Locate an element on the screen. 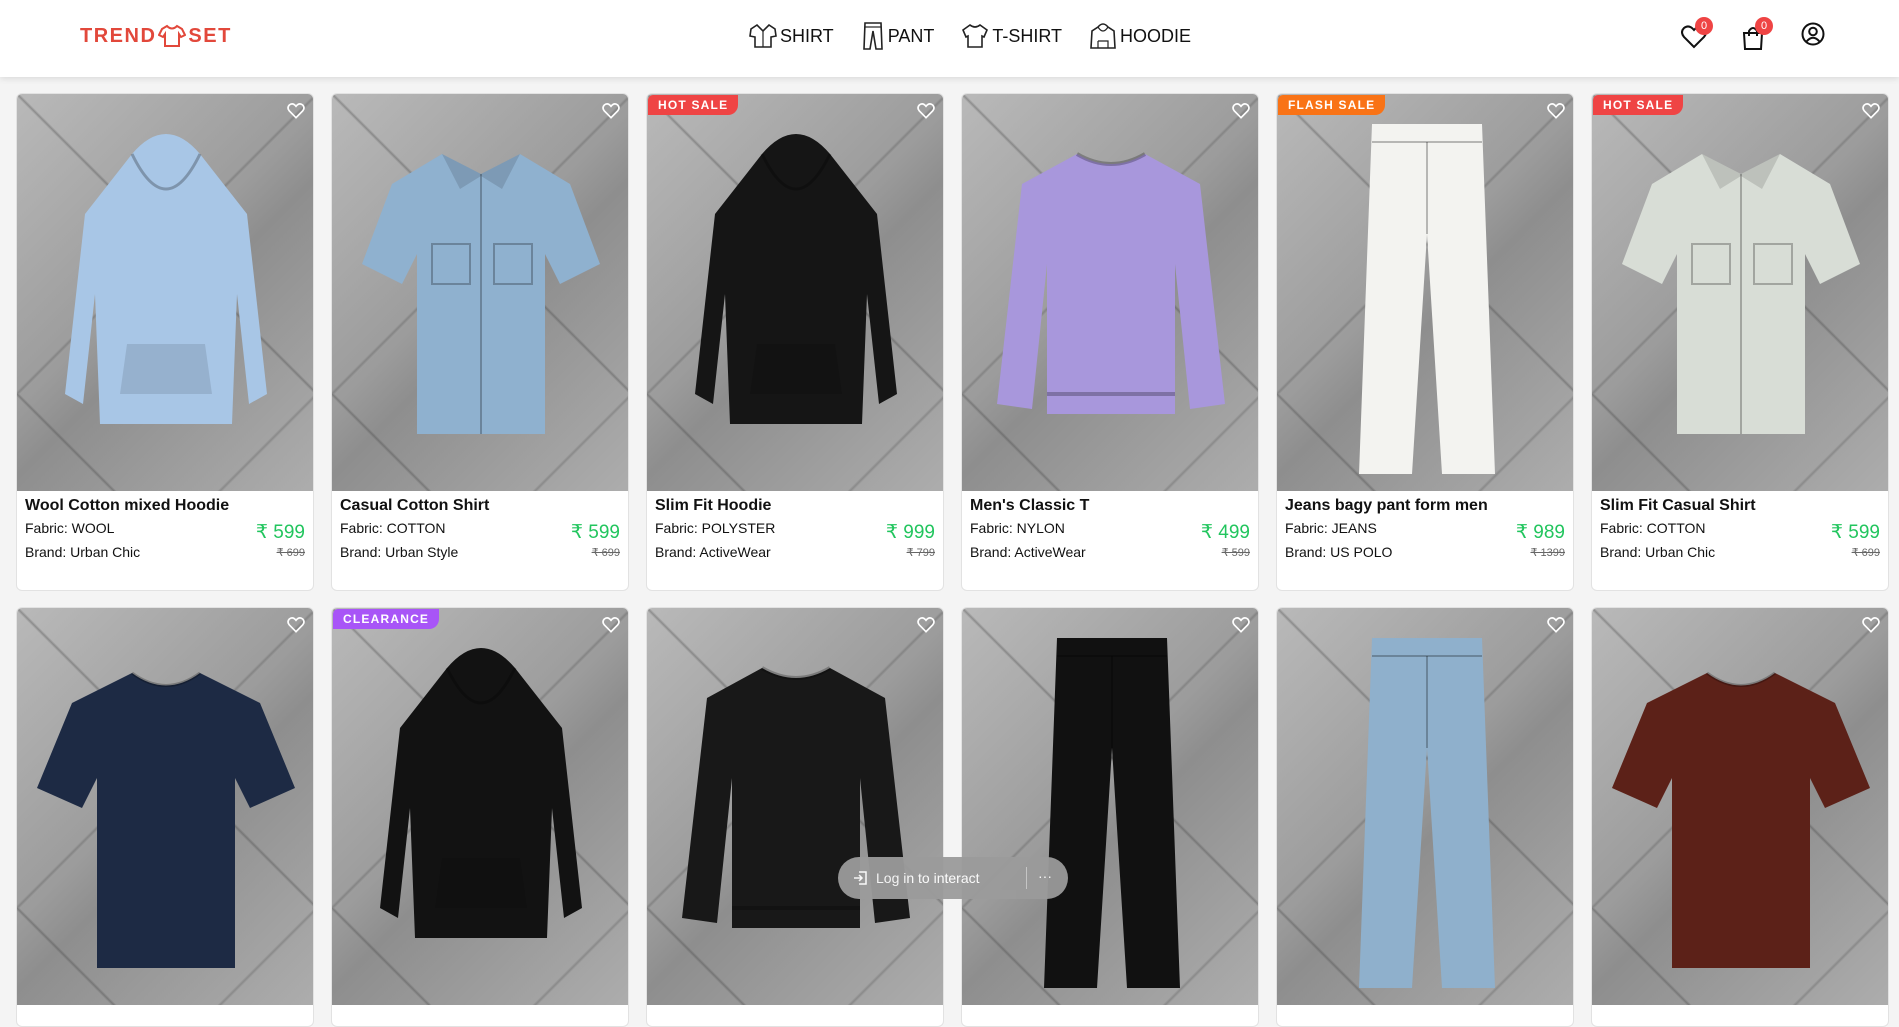 The image size is (1899, 1027). nav-item-tshirt: T-SHIRT is located at coordinates (1011, 36).